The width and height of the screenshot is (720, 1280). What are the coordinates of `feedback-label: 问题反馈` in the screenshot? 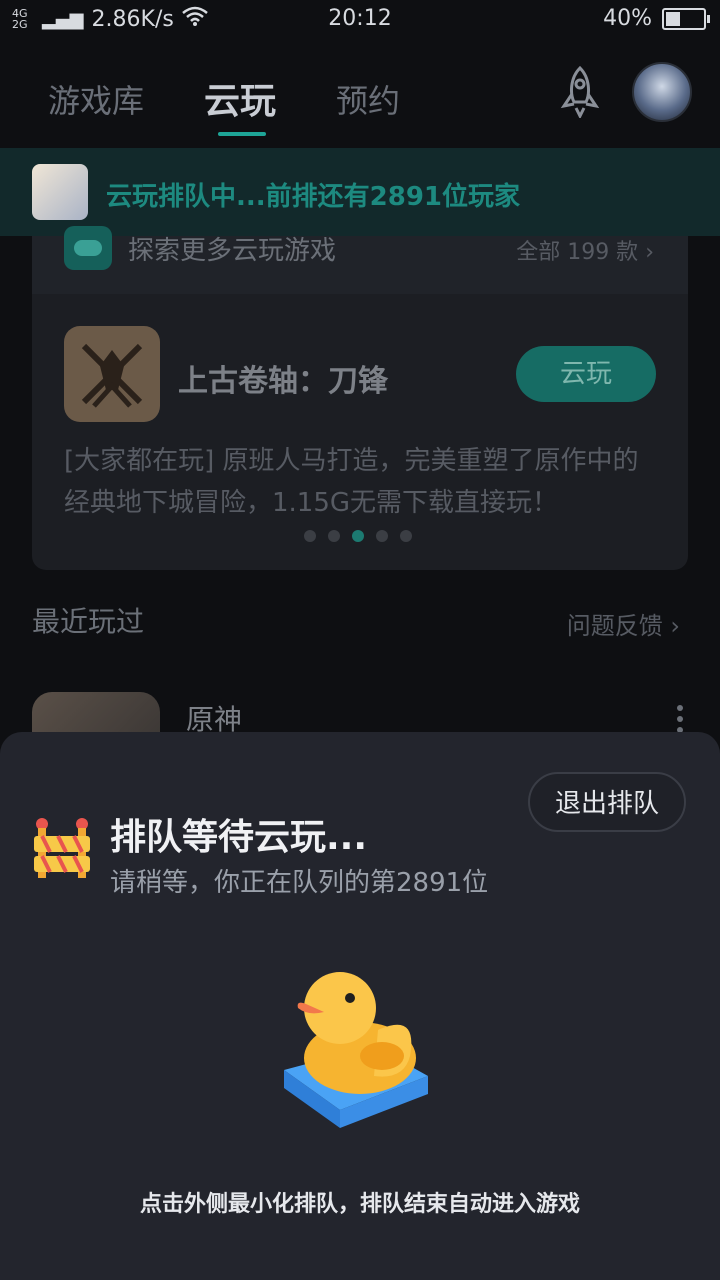 It's located at (614, 626).